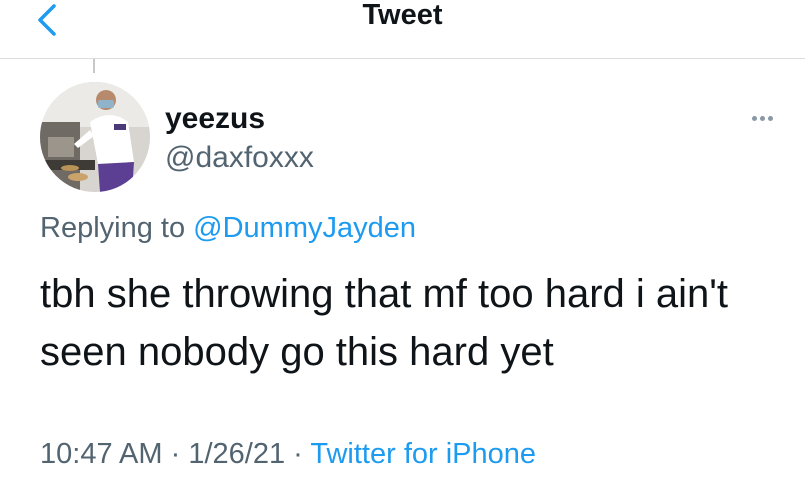  Describe the element at coordinates (288, 454) in the screenshot. I see `tweet-metadata: 10:47 AM · 1/26/21 · Twitter for iPhone` at that location.